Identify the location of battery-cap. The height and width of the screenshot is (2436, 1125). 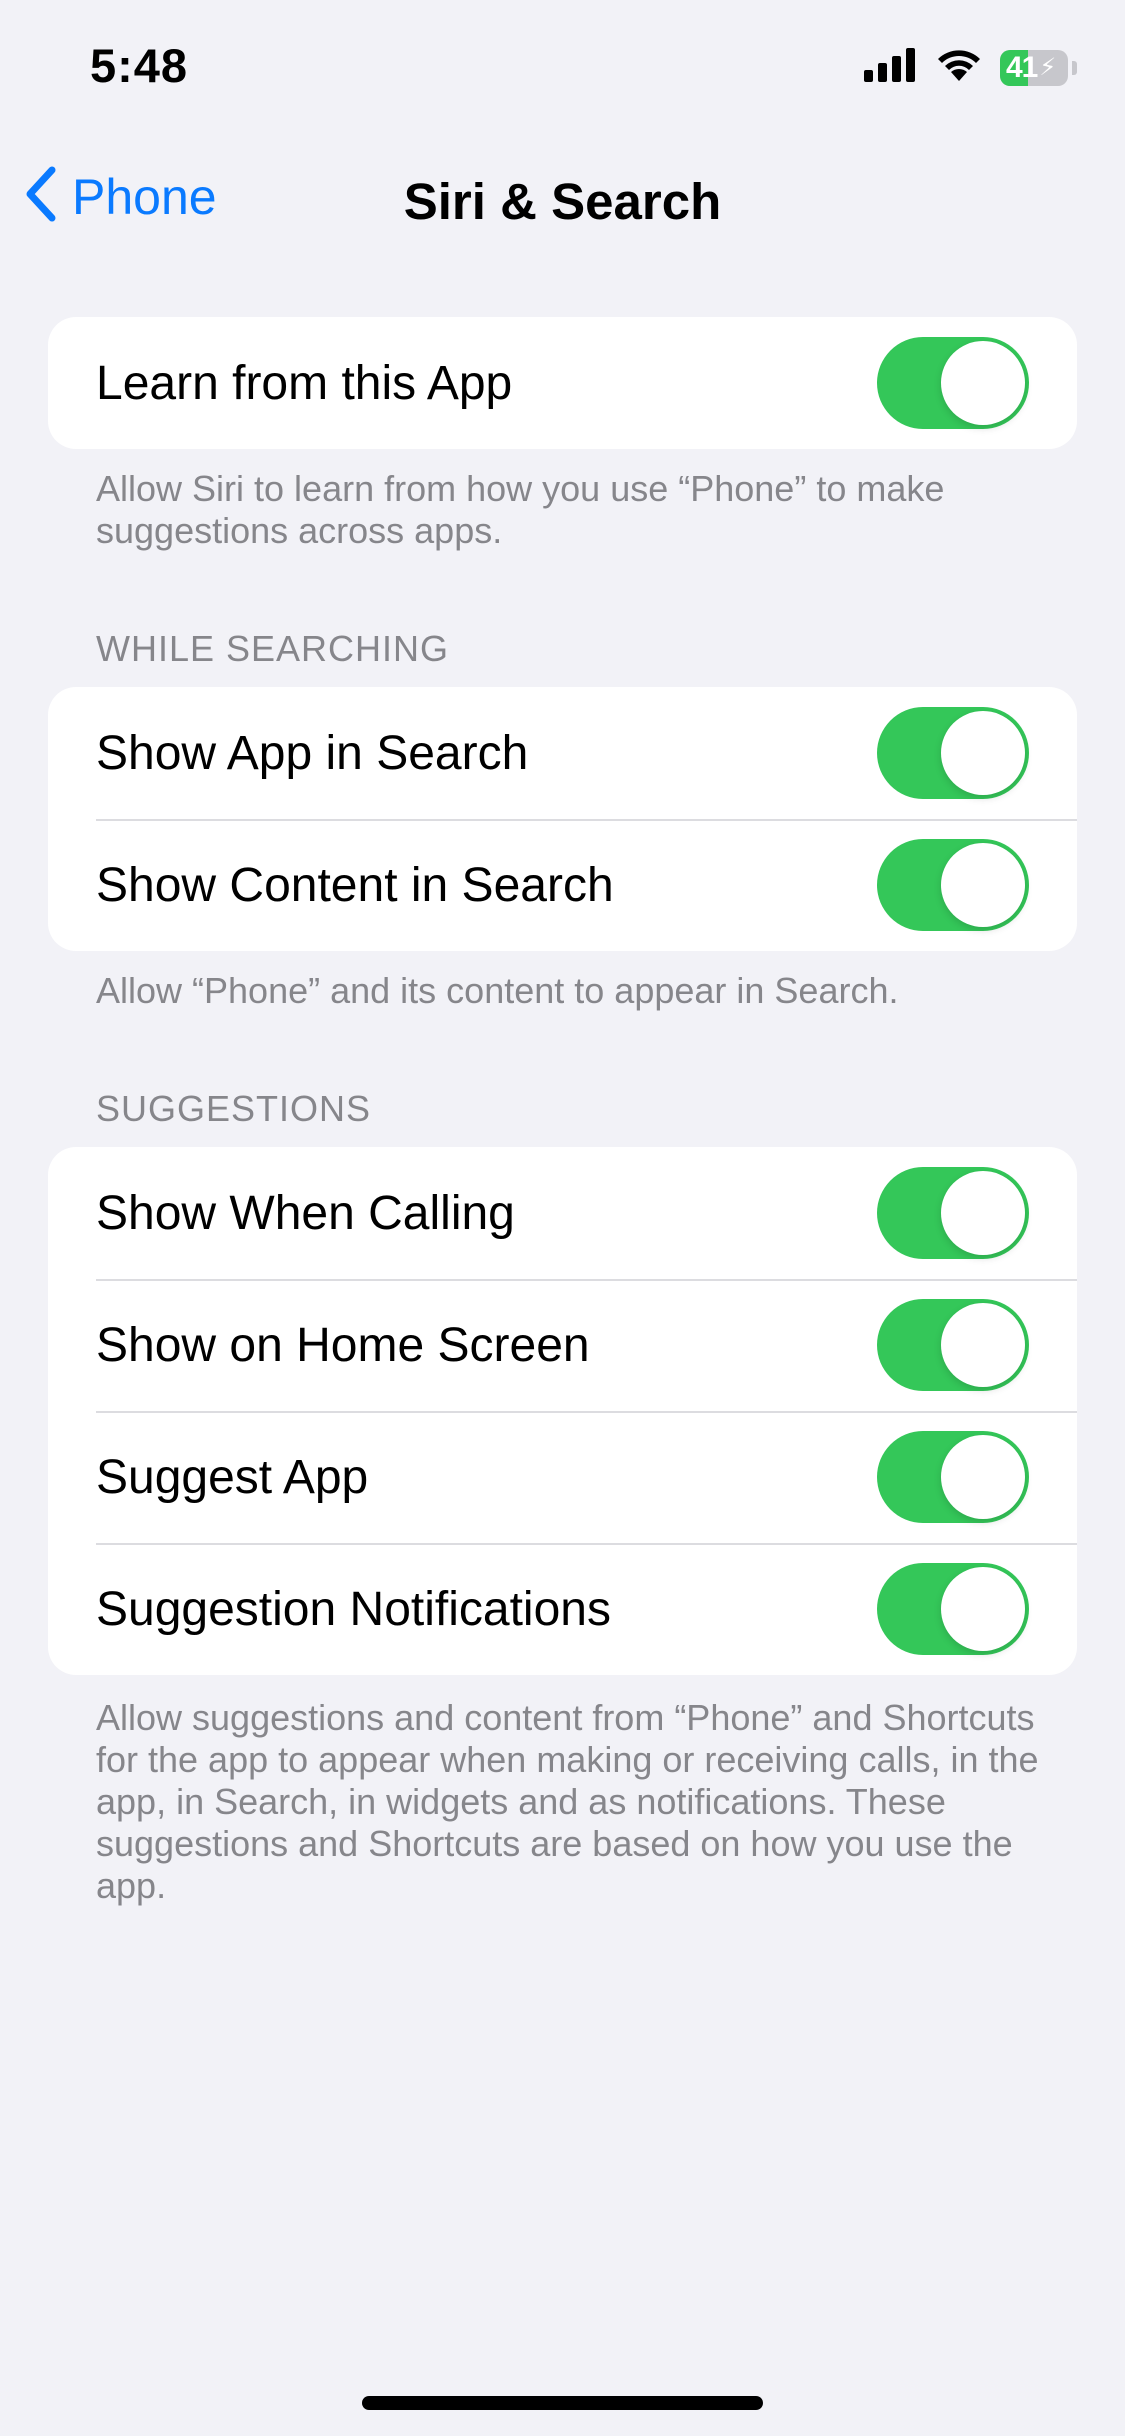
(1074, 67).